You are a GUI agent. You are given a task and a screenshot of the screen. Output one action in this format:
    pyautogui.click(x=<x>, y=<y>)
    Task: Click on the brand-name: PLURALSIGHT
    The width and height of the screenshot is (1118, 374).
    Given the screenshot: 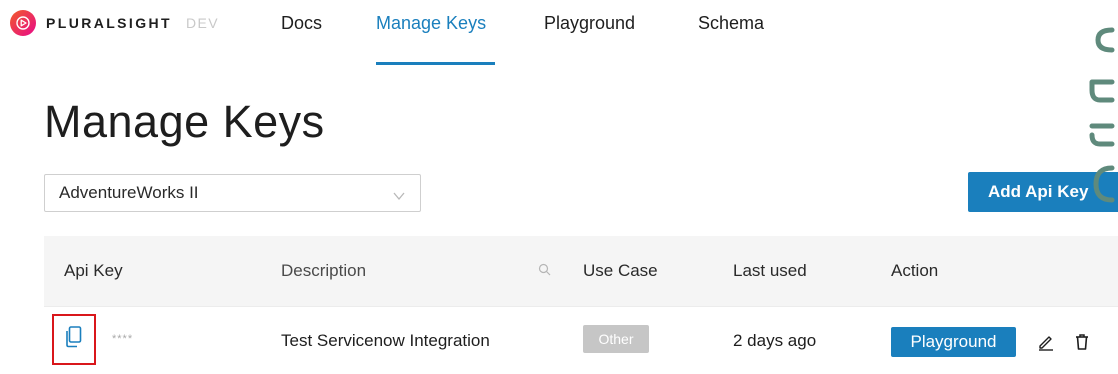 What is the action you would take?
    pyautogui.click(x=109, y=23)
    